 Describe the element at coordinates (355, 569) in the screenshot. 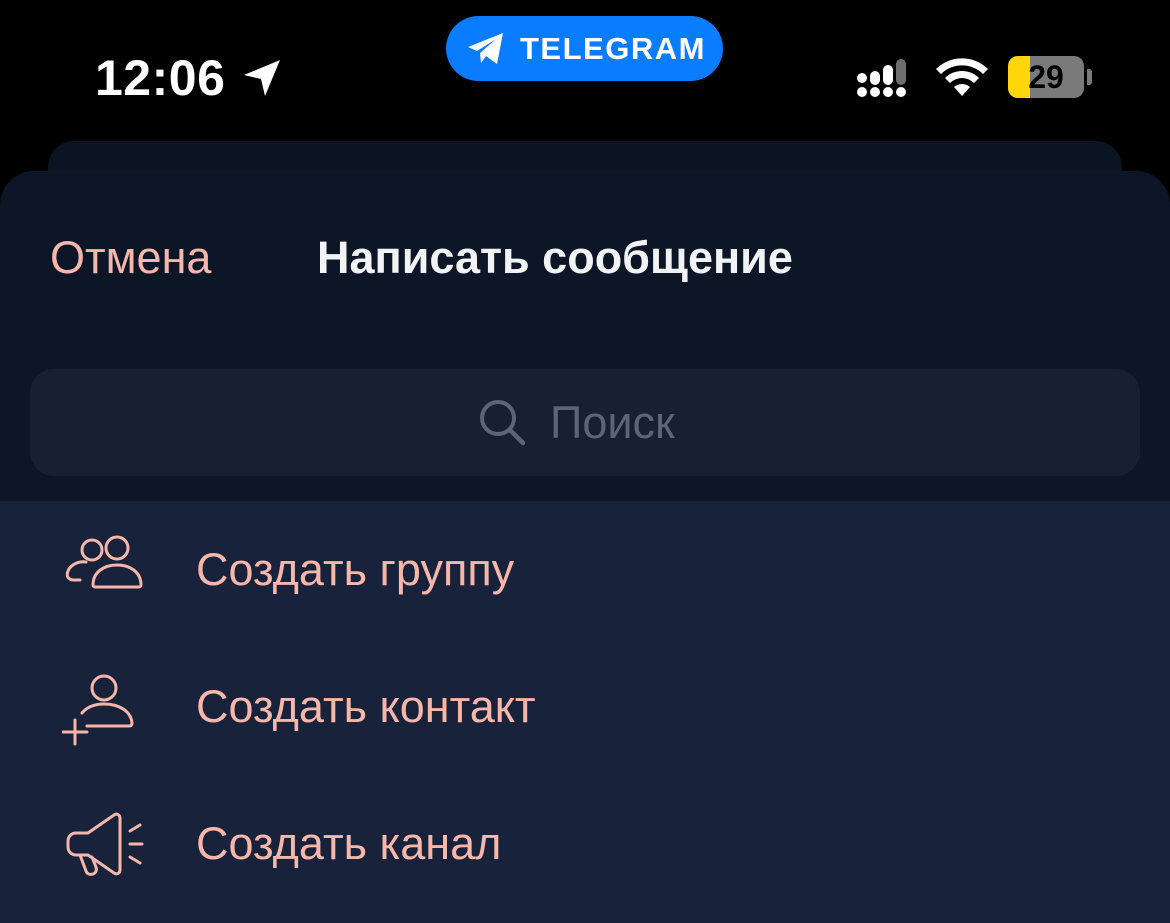

I see `create-group-label: Создать группу` at that location.